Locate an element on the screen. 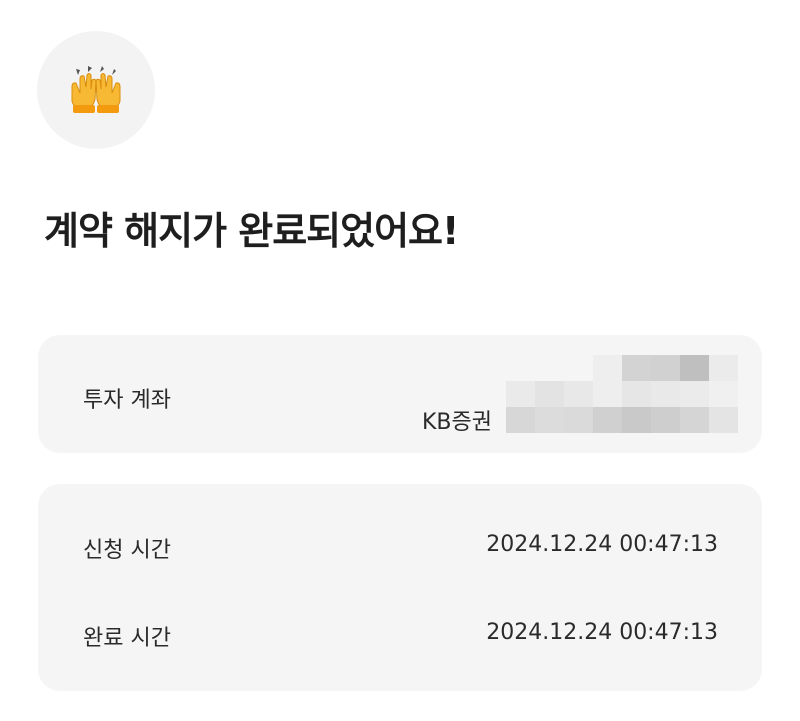  complete-time-value: 2024.12.24 00:47:13 is located at coordinates (602, 632).